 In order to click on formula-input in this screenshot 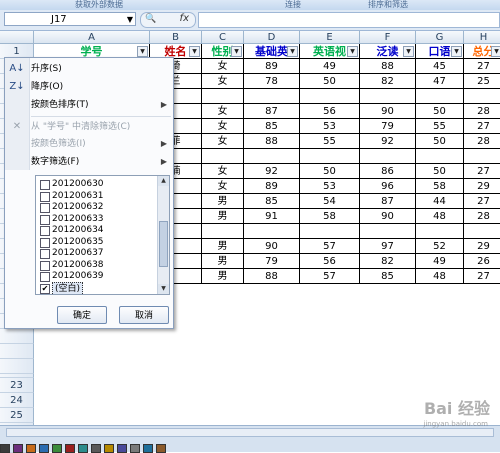, I will do `click(349, 20)`.